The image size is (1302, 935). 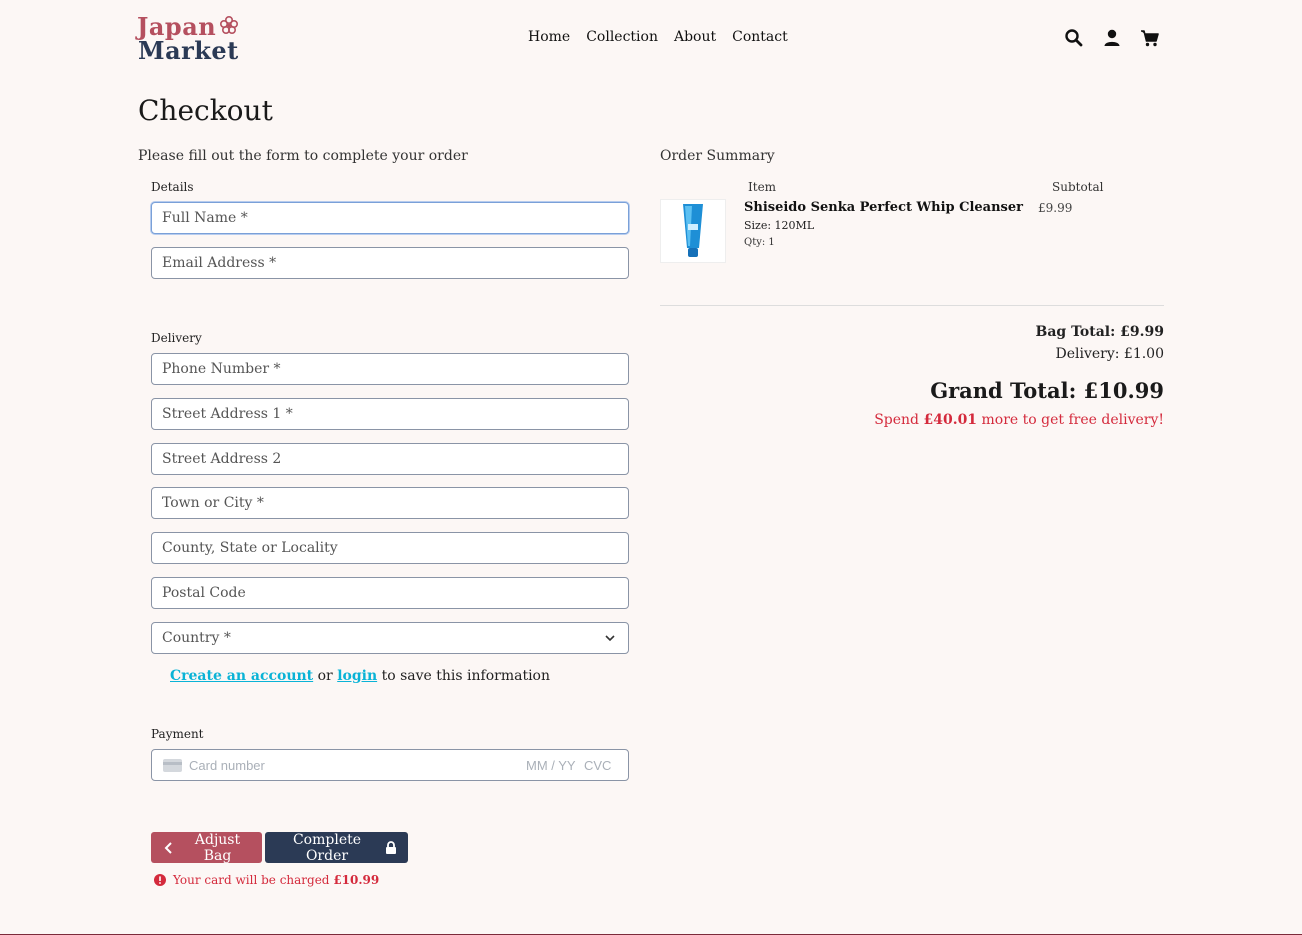 What do you see at coordinates (205, 110) in the screenshot?
I see `page-title: Checkout` at bounding box center [205, 110].